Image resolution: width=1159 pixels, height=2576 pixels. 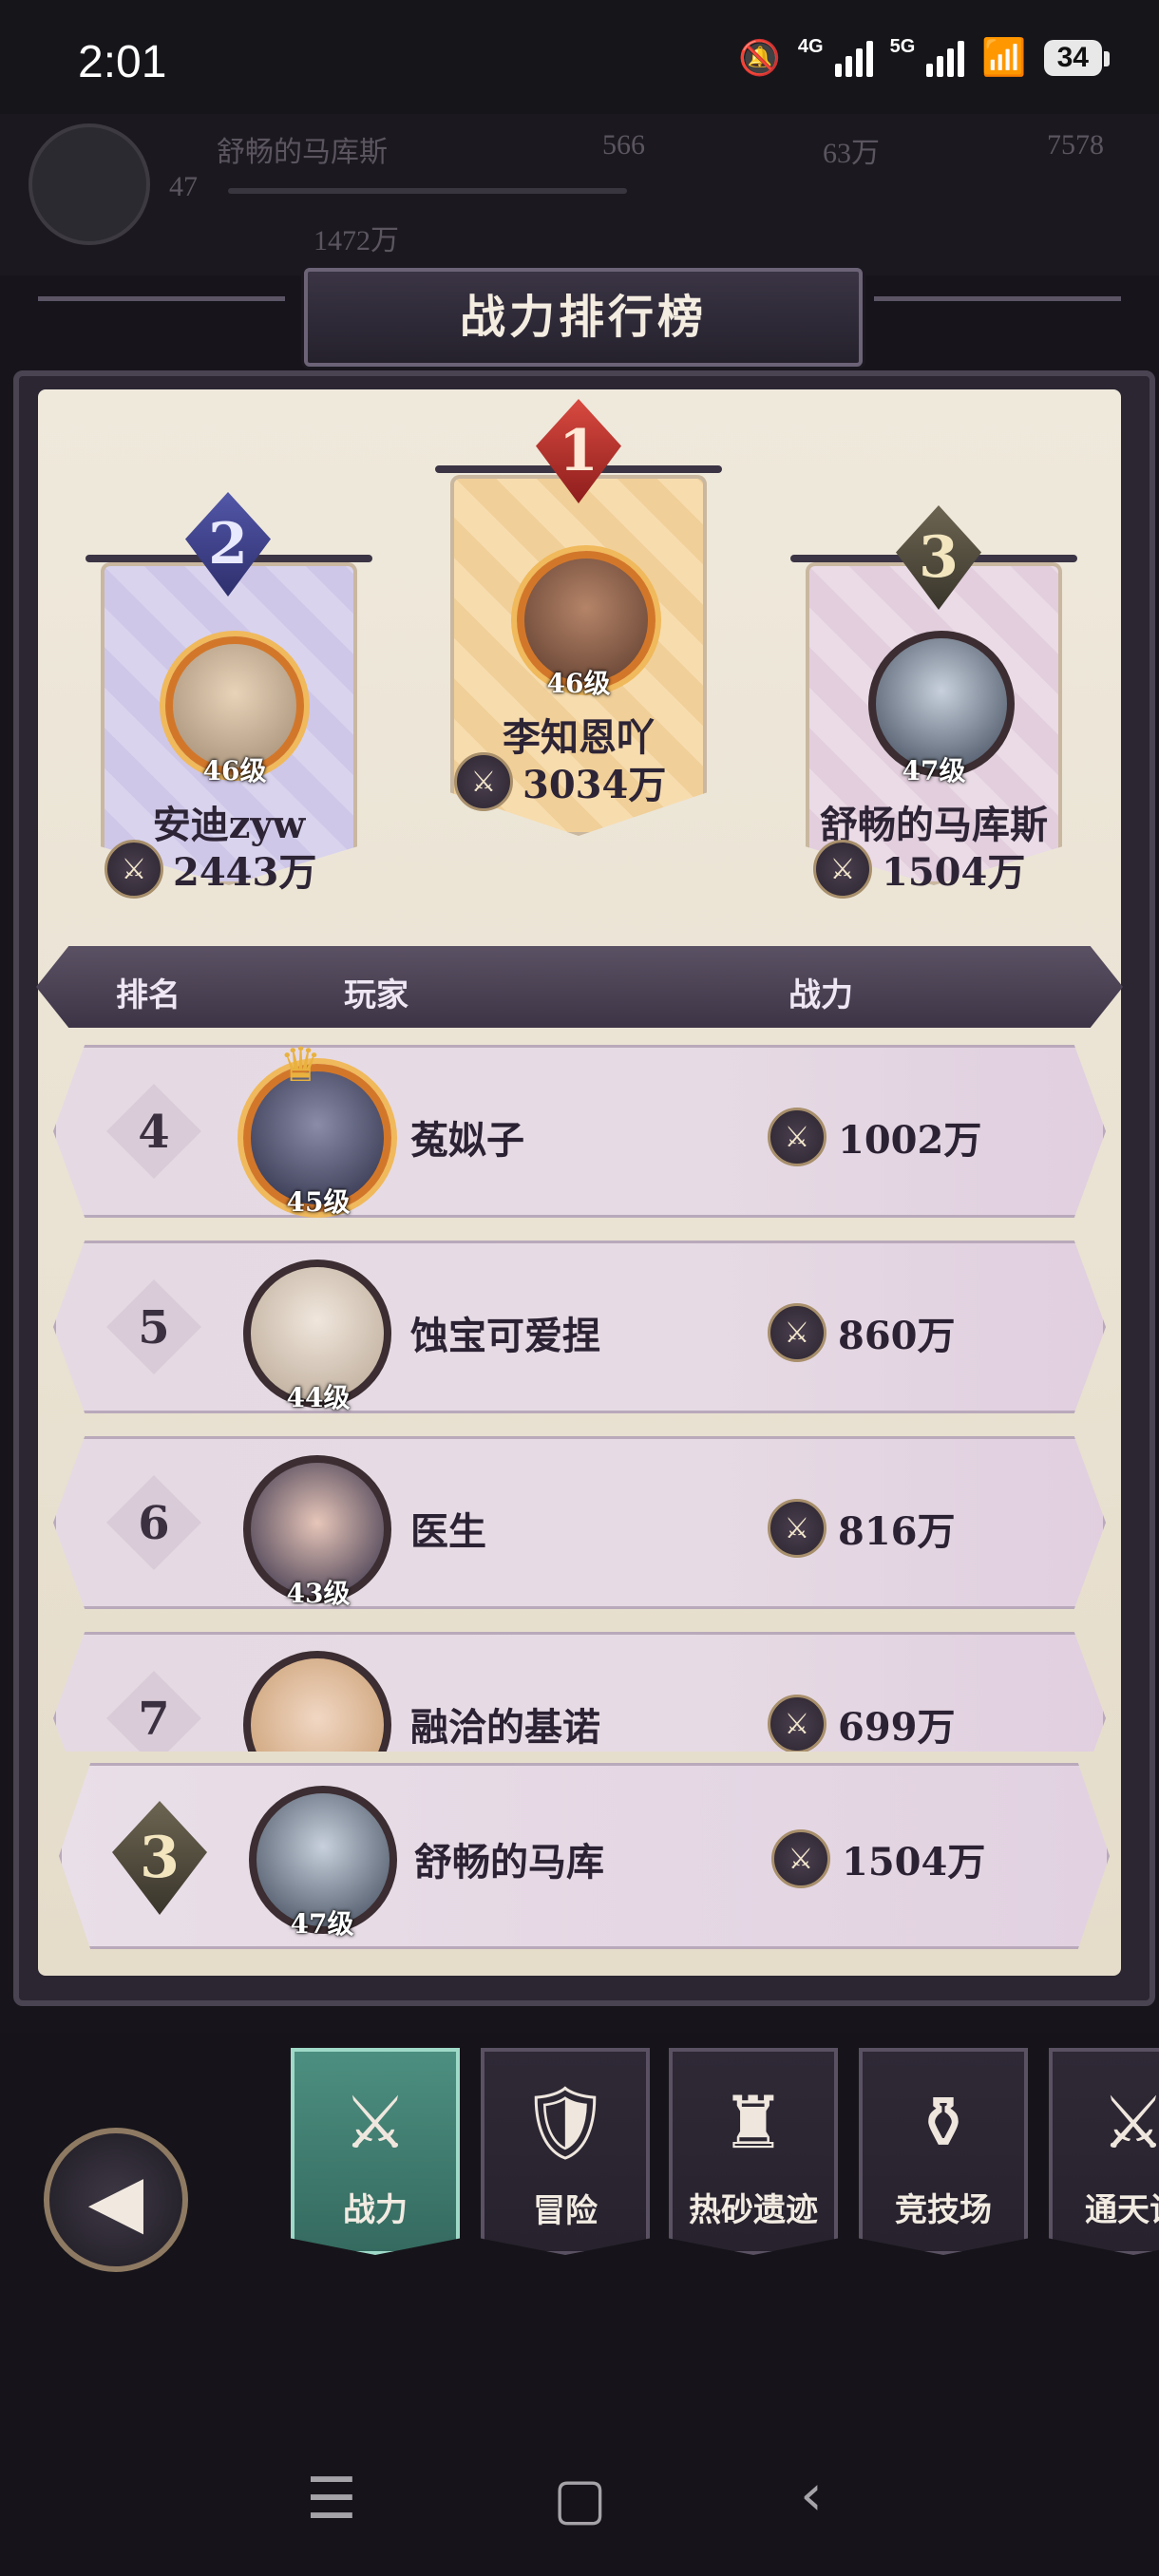 I want to click on my-power-value: 1504万, so click(x=914, y=1862).